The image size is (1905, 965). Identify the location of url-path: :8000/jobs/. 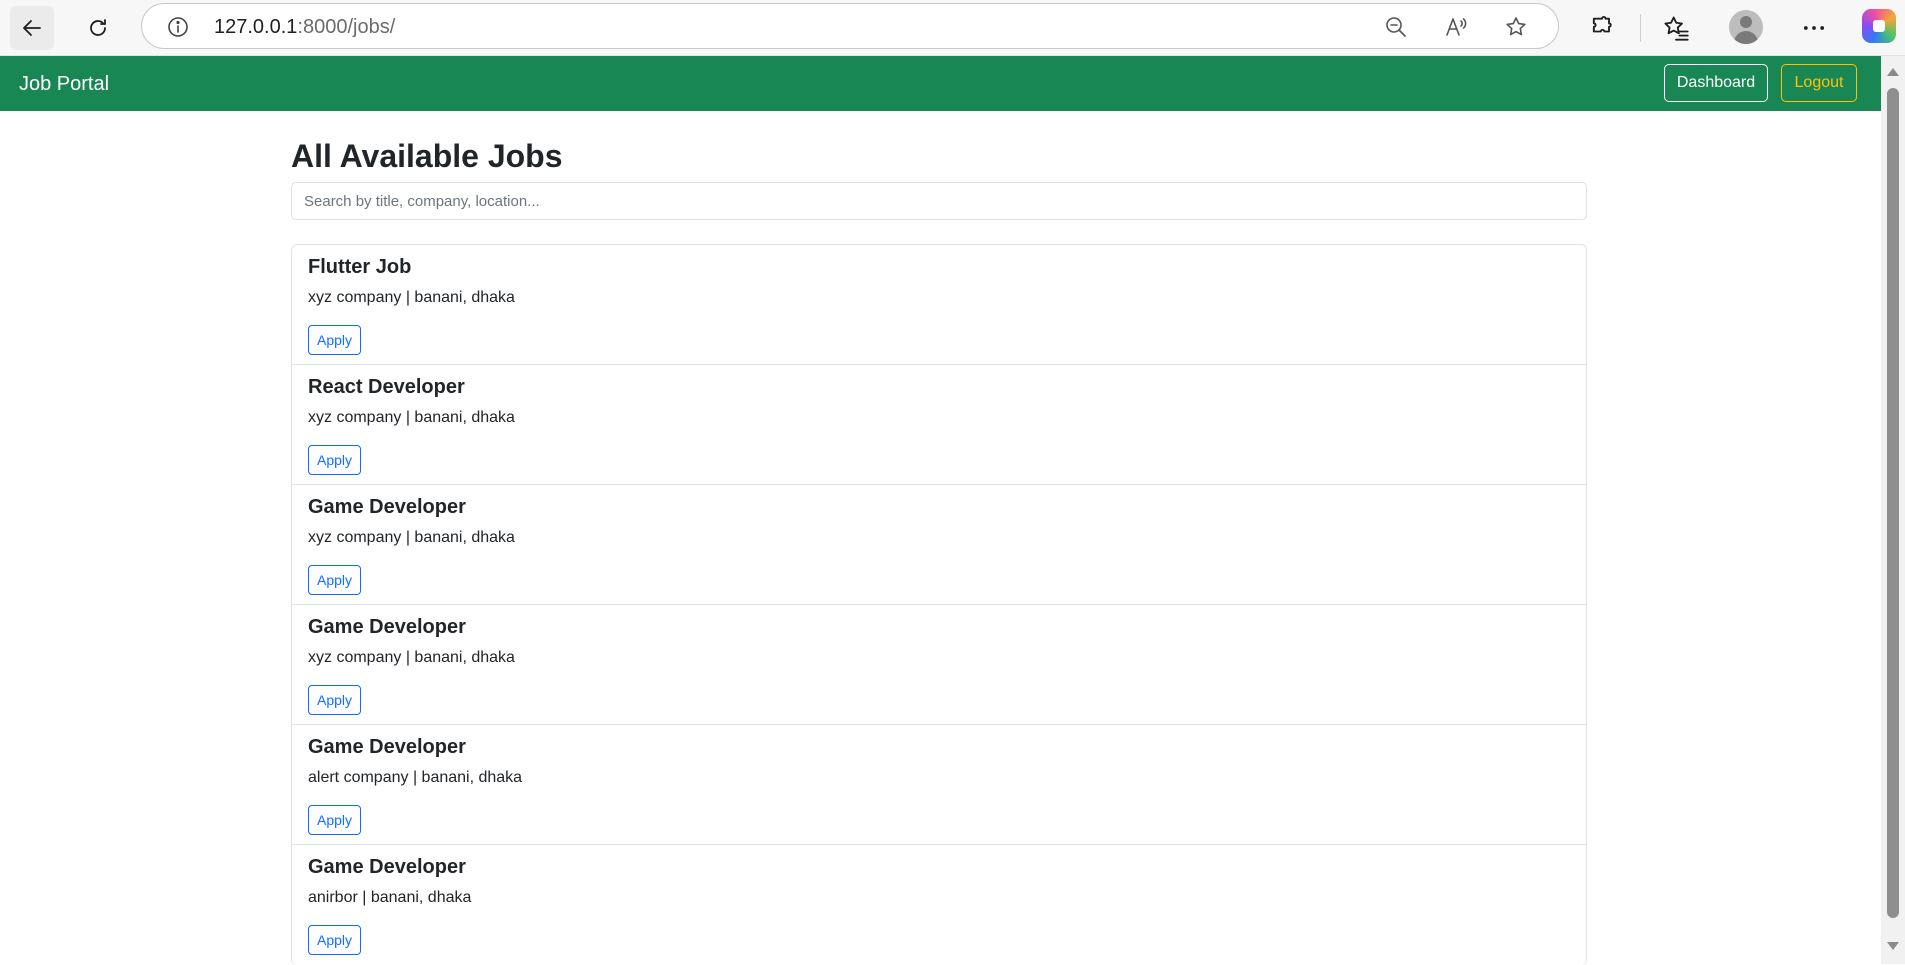
(346, 27).